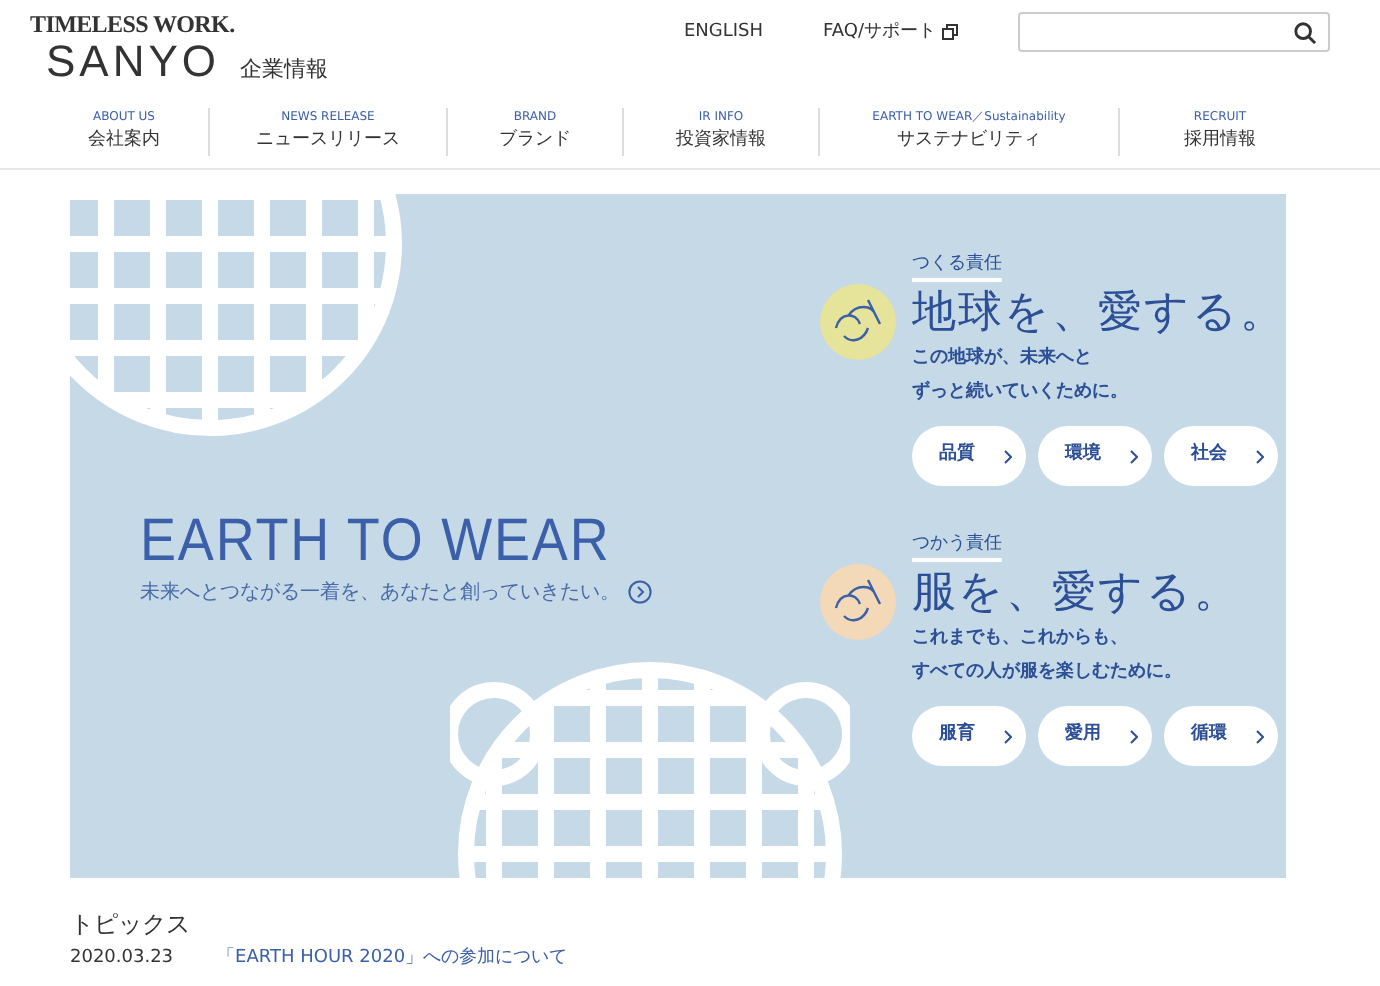 The height and width of the screenshot is (986, 1380). I want to click on pill-button: 環境, so click(1095, 456).